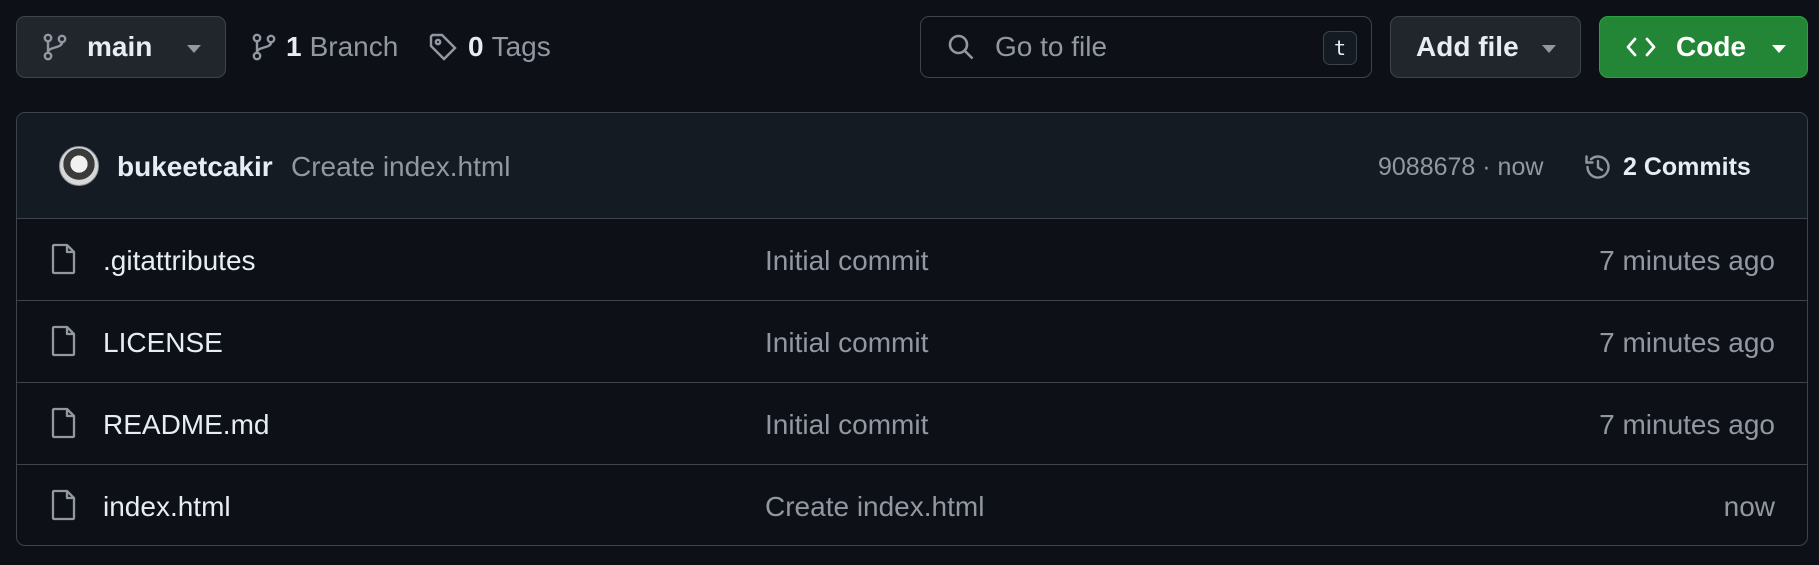  Describe the element at coordinates (1749, 506) in the screenshot. I see `file-commit-age: now` at that location.